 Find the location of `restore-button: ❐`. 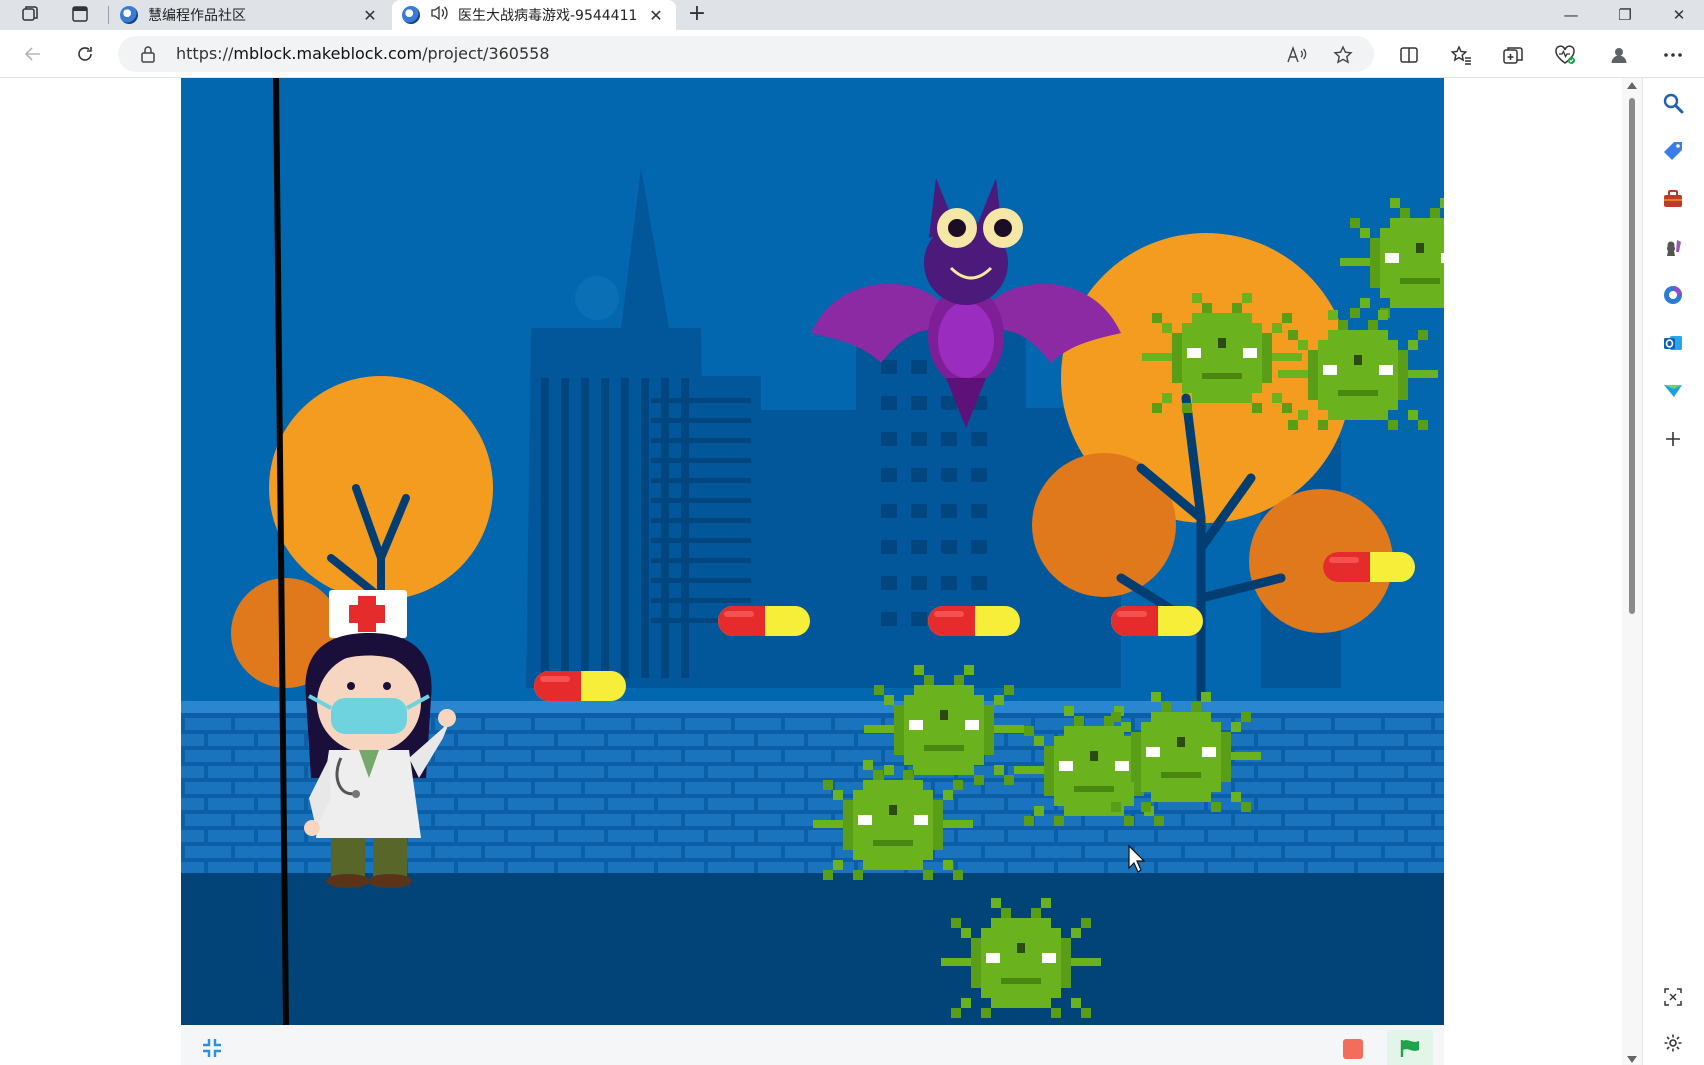

restore-button: ❐ is located at coordinates (1625, 15).